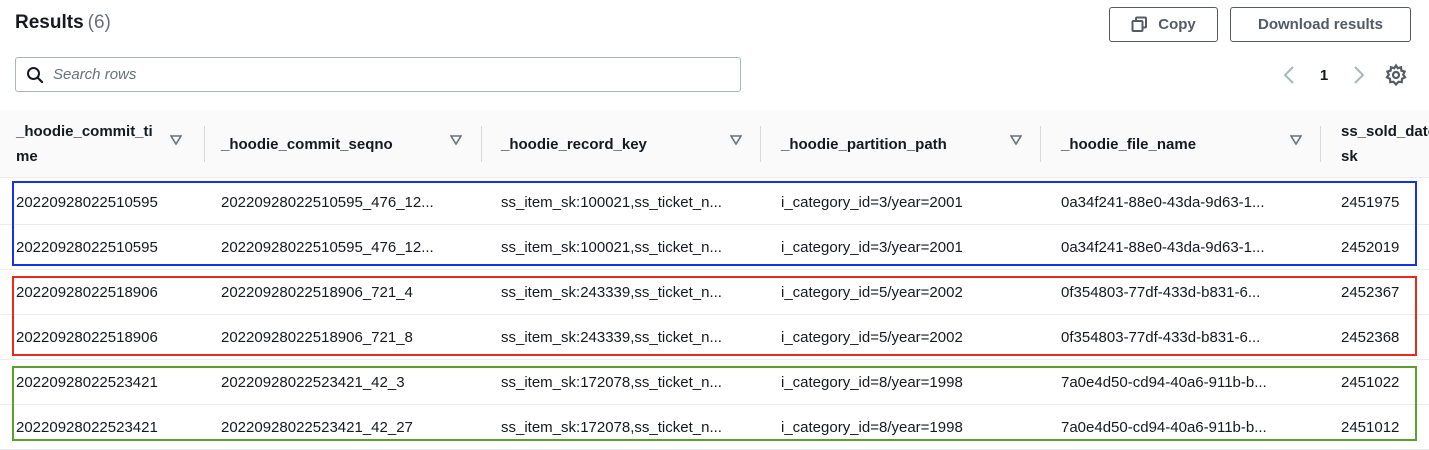 This screenshot has width=1429, height=450. What do you see at coordinates (1177, 24) in the screenshot?
I see `copy-button-label: Copy` at bounding box center [1177, 24].